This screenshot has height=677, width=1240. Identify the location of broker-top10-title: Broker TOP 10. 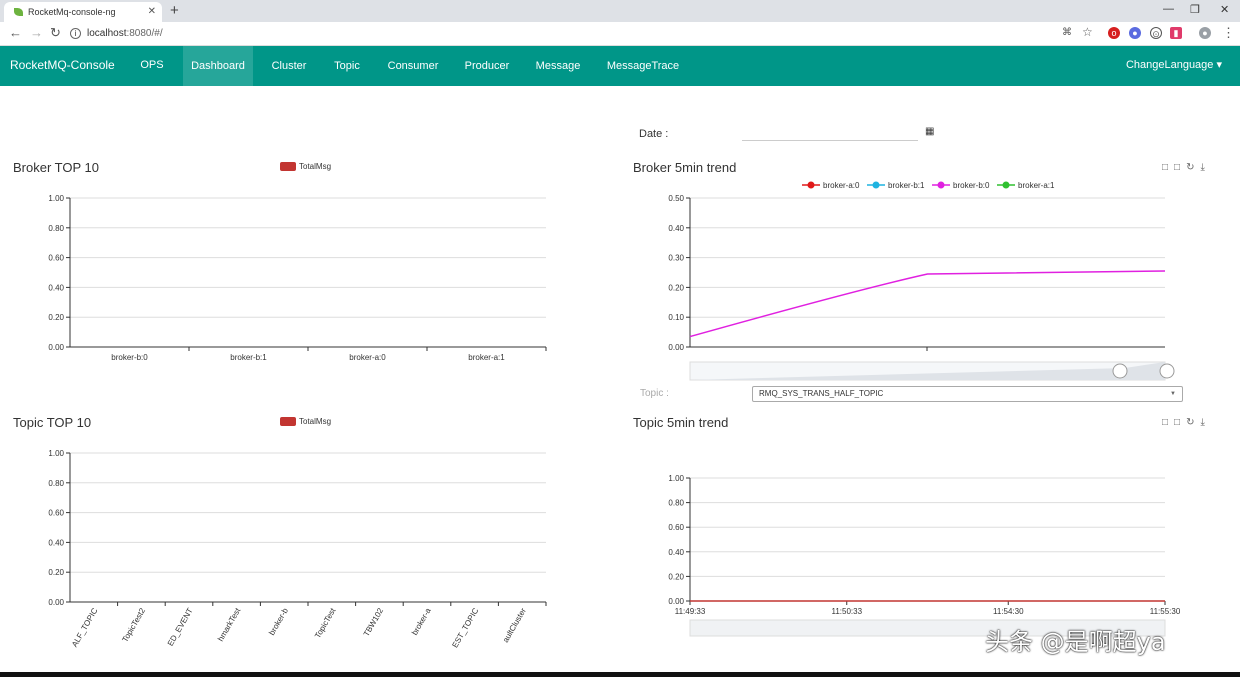
(56, 167).